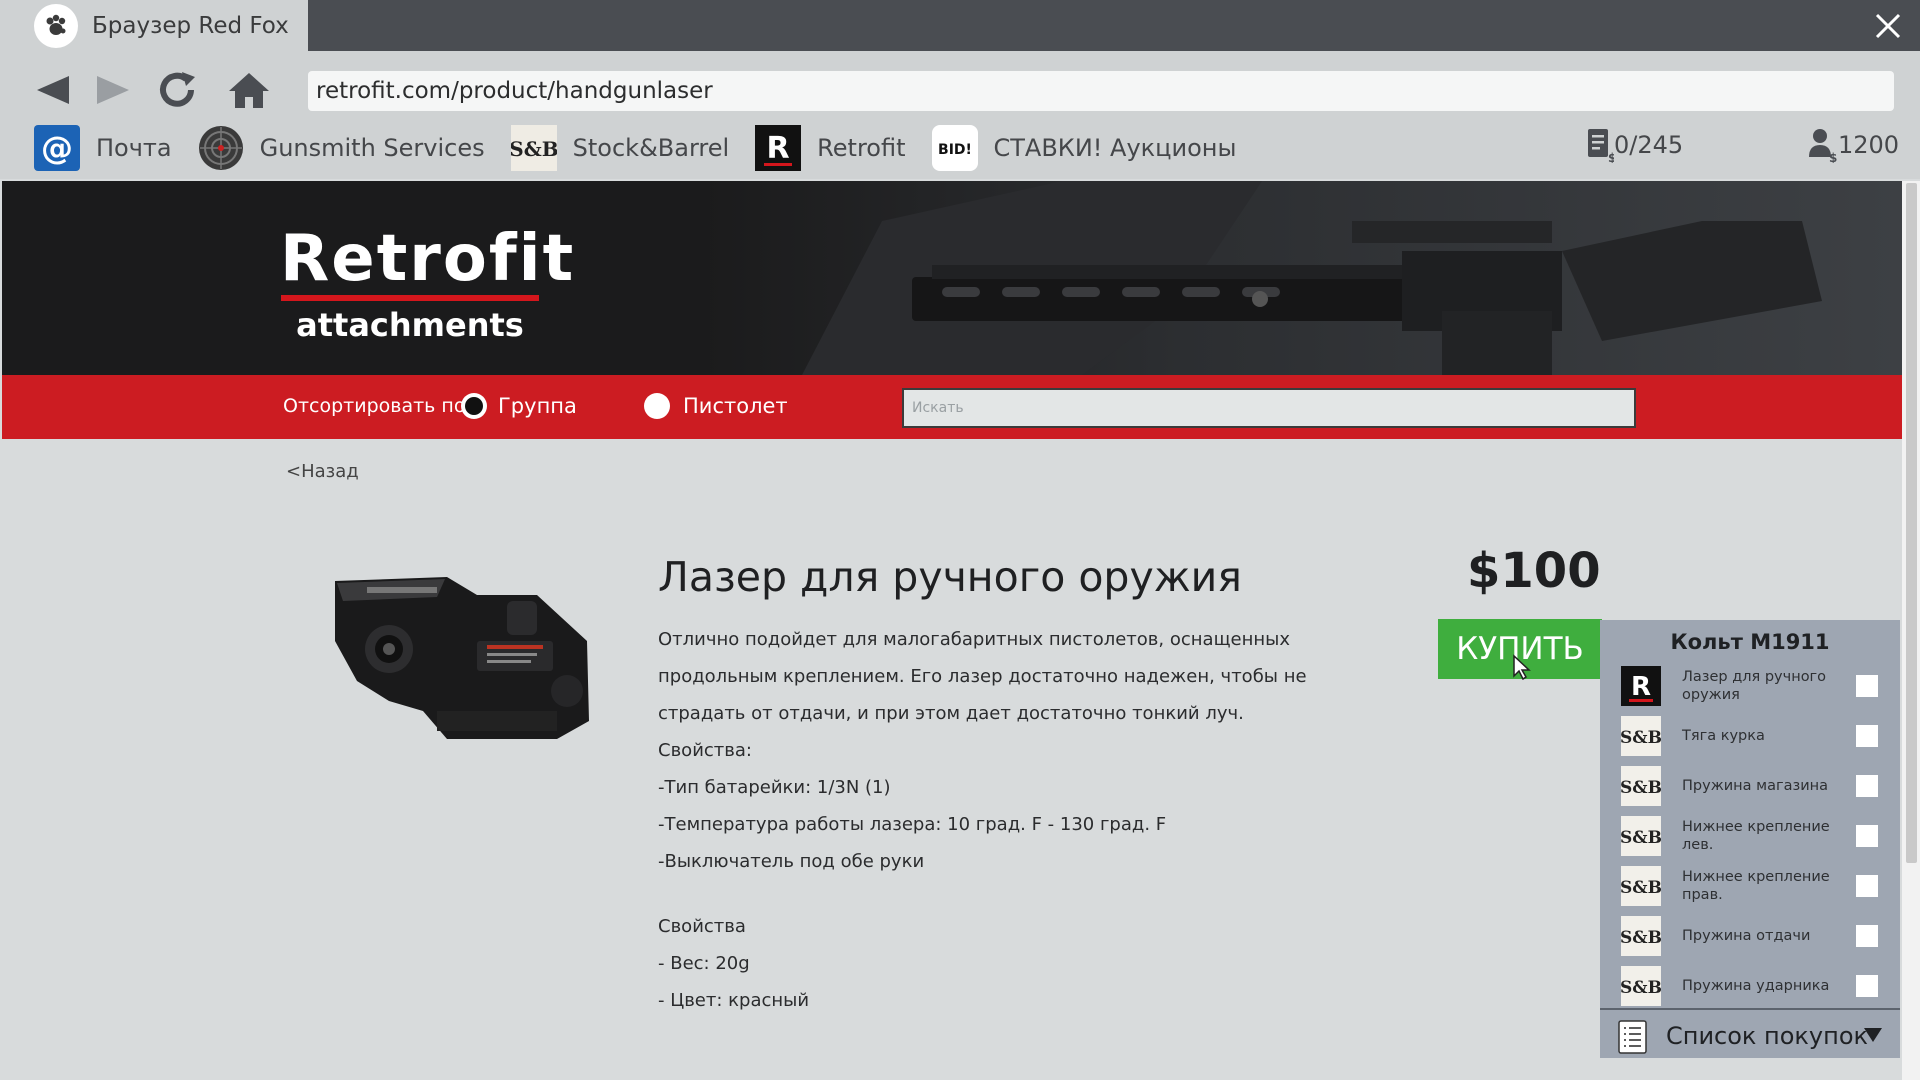  I want to click on bookmark-mail: @ Почта, so click(103, 148).